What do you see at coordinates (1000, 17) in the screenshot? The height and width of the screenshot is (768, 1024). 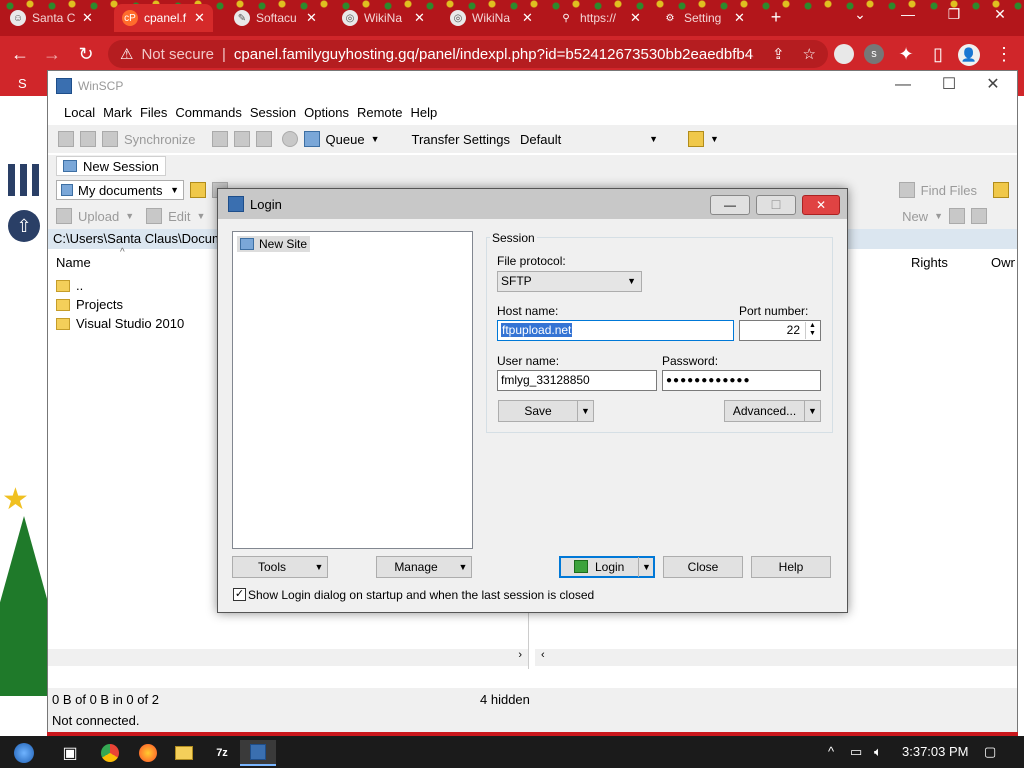 I see `close-window-button: ✕` at bounding box center [1000, 17].